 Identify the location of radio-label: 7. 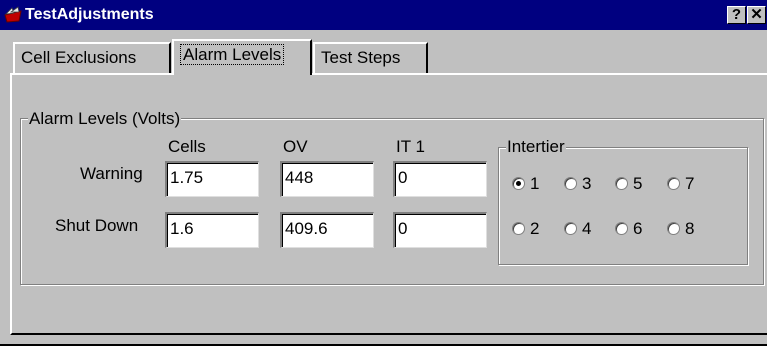
(690, 183).